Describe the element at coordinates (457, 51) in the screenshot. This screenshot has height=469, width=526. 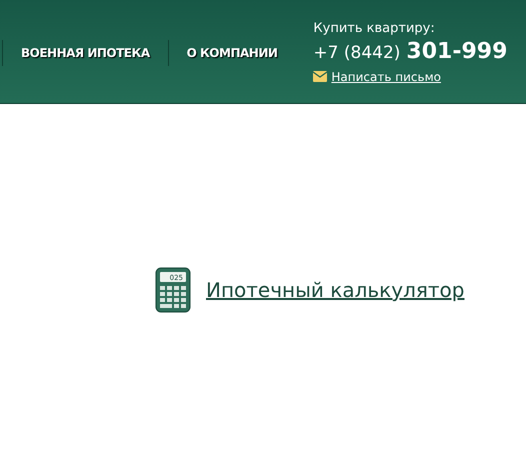
I see `phone-number: 301-999` at that location.